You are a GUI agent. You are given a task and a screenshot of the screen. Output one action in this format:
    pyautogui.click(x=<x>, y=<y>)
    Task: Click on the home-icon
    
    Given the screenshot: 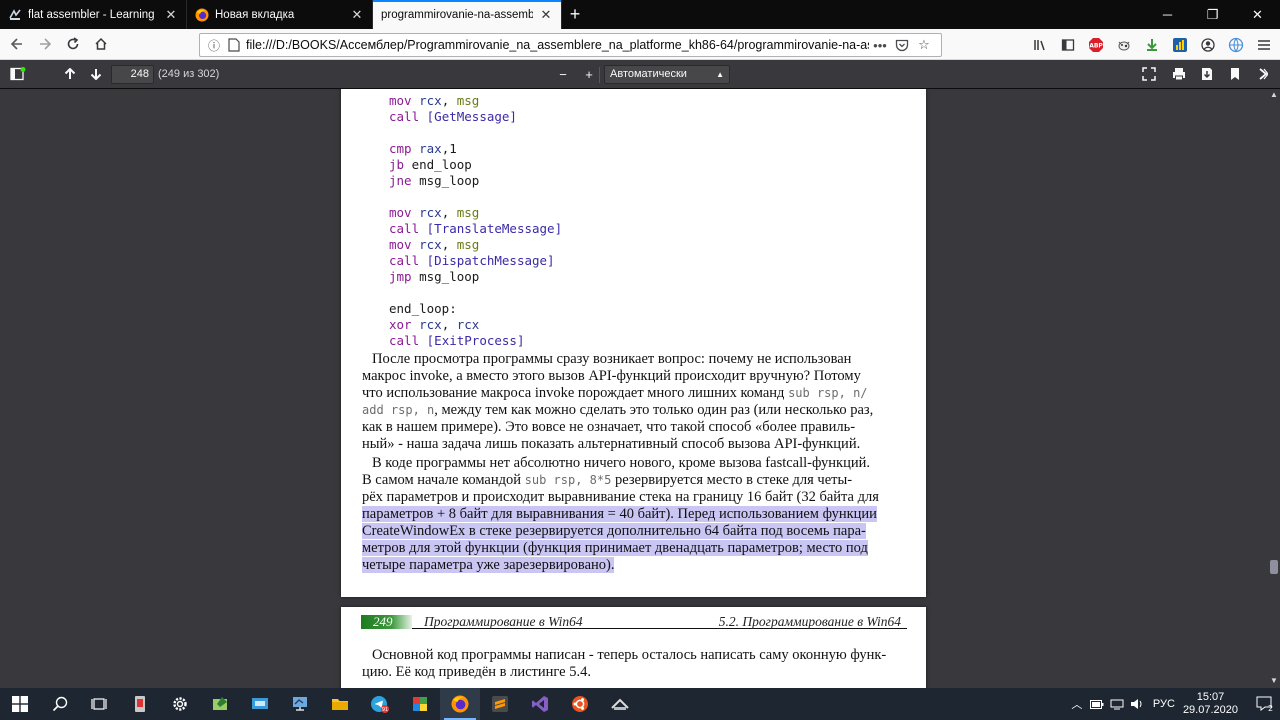 What is the action you would take?
    pyautogui.click(x=101, y=44)
    